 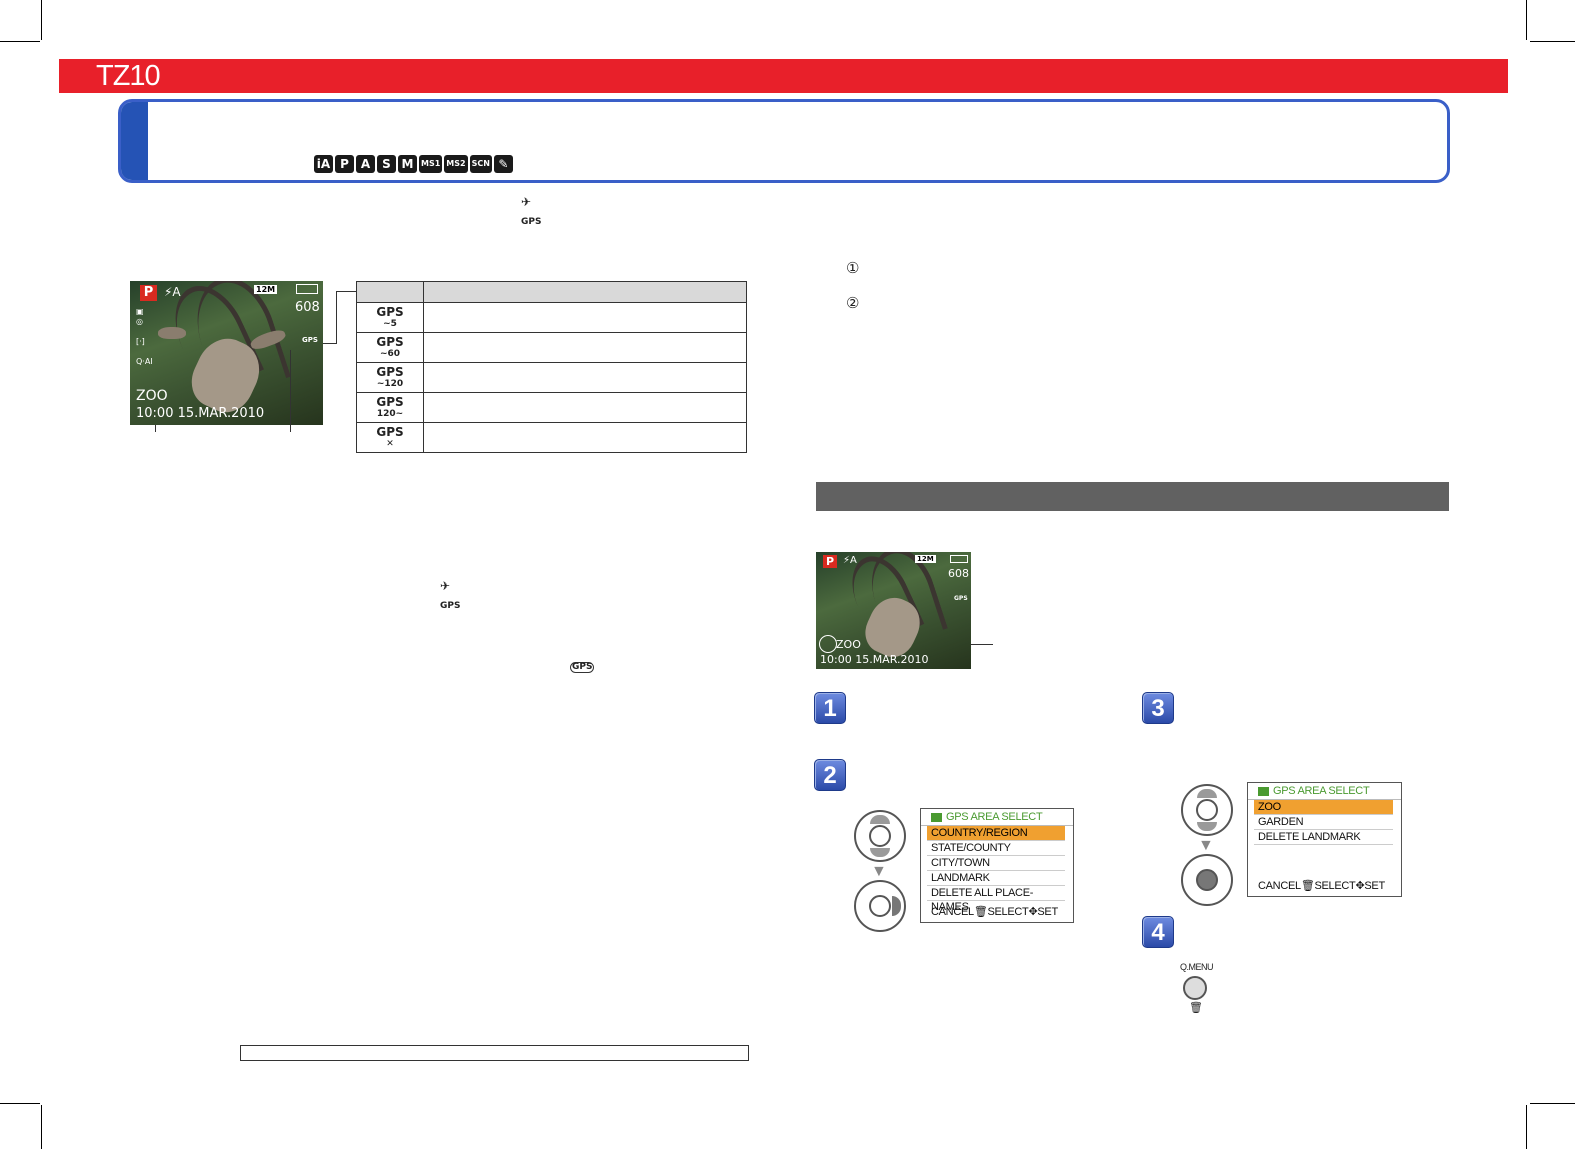 I want to click on gps-positioning-icon: GPS, so click(x=582, y=667).